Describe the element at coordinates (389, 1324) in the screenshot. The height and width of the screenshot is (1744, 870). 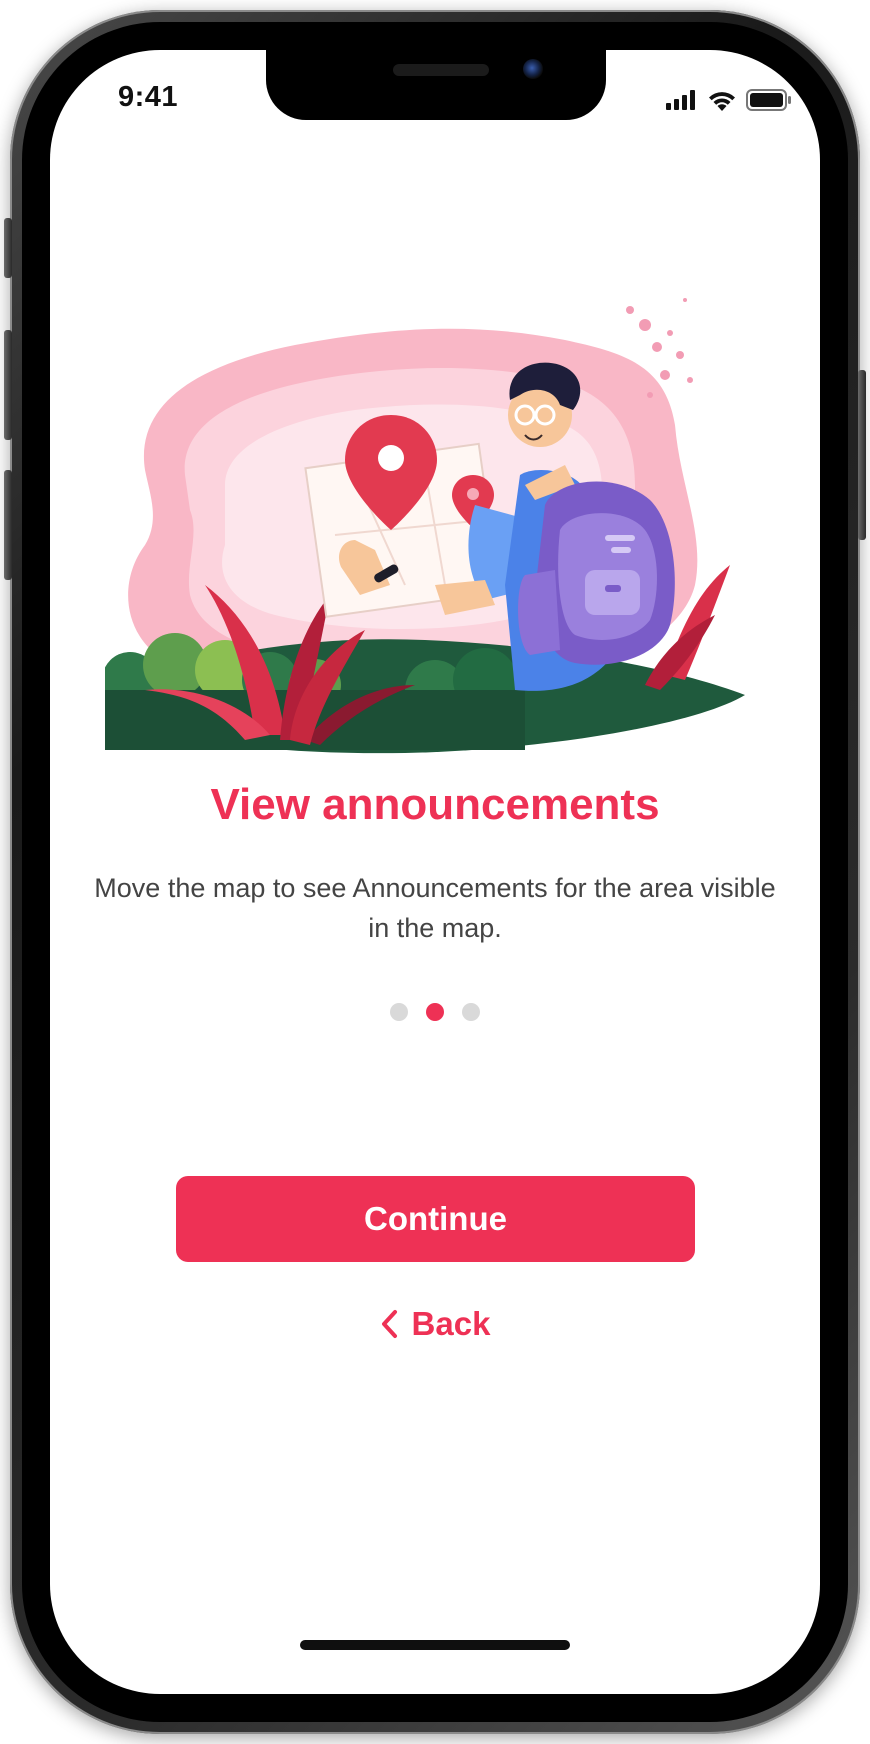
I see `chevron-left-icon` at that location.